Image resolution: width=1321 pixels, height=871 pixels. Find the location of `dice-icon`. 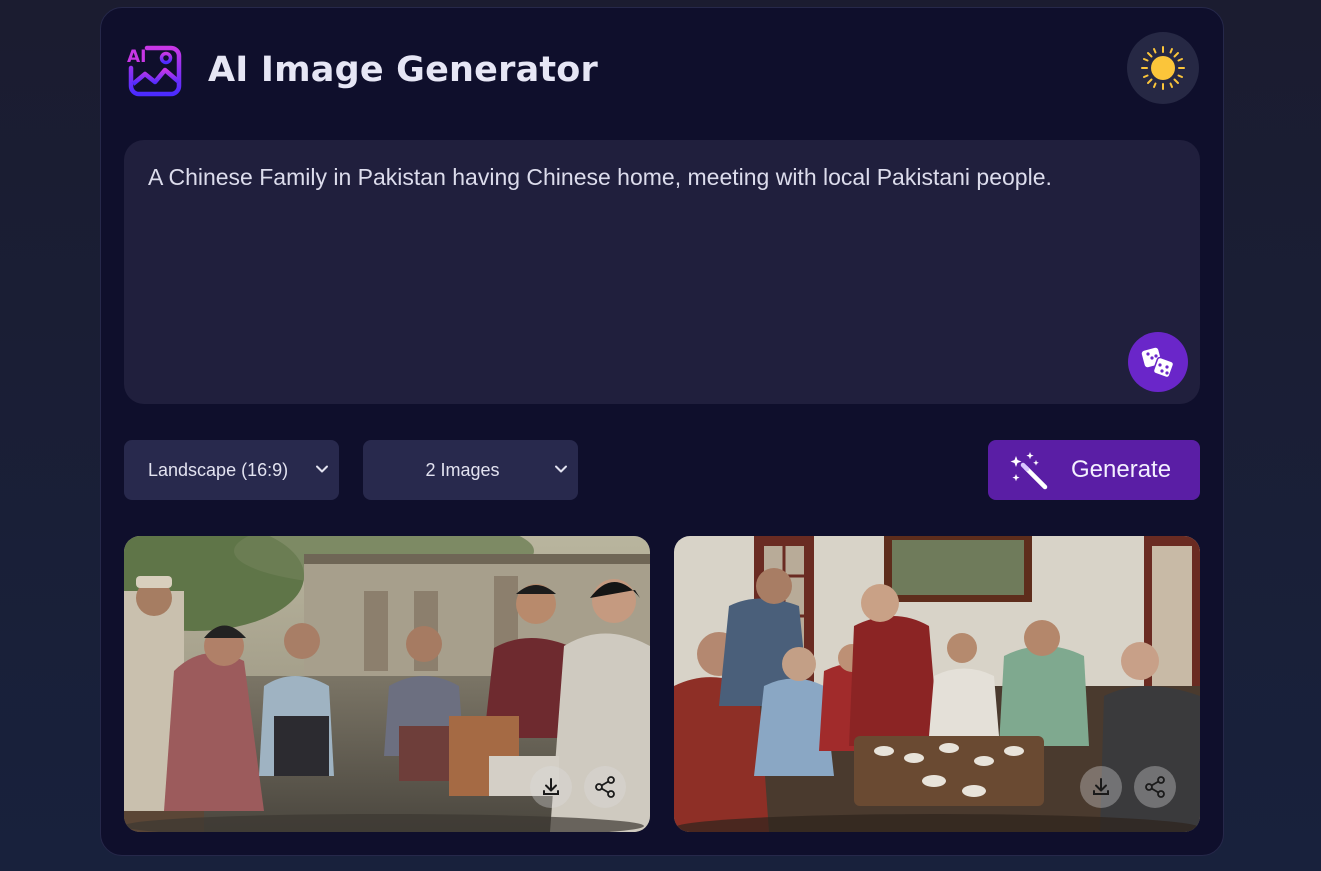

dice-icon is located at coordinates (1158, 363).